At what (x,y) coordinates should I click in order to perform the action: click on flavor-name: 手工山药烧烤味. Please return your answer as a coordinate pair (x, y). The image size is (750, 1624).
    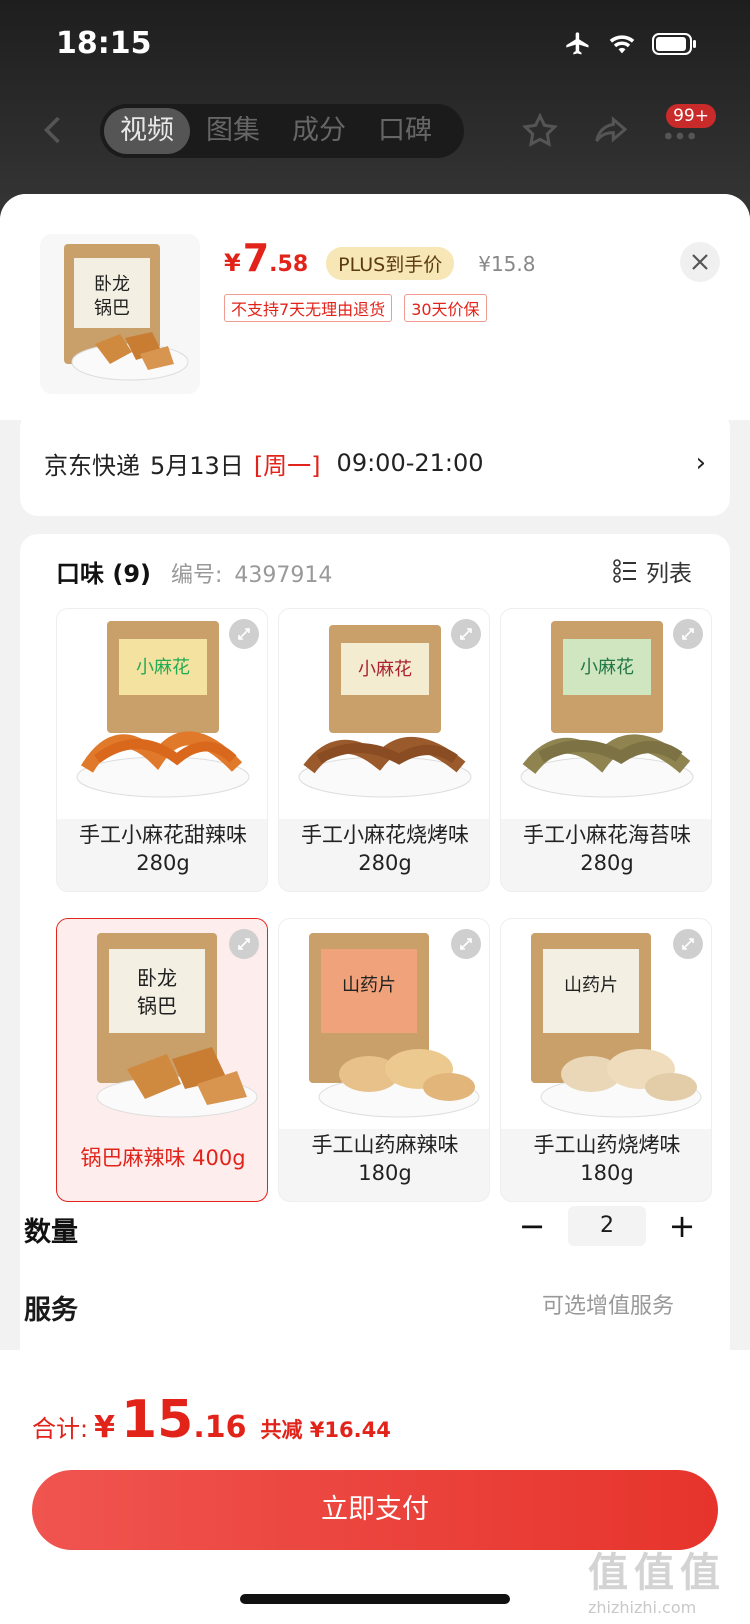
    Looking at the image, I should click on (607, 1145).